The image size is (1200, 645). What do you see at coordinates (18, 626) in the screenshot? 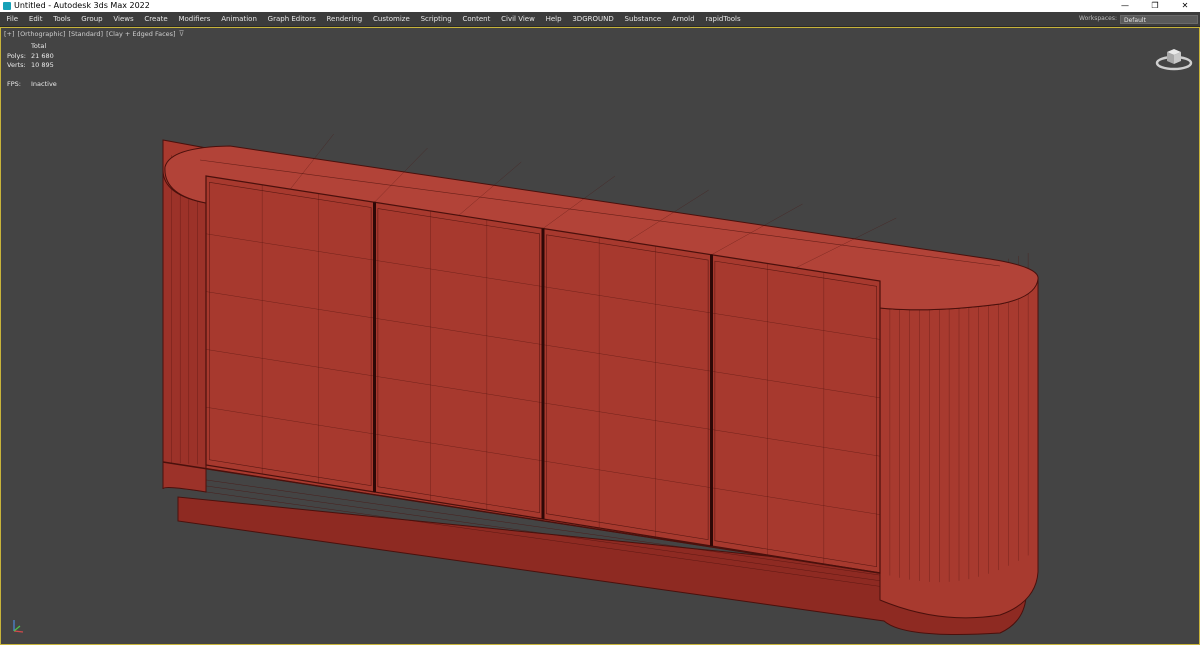
I see `axis-tripod-icon` at bounding box center [18, 626].